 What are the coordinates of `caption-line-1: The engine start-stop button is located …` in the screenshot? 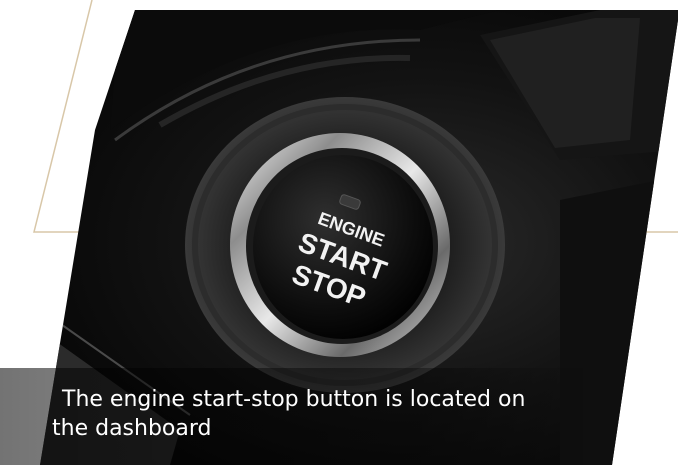 It's located at (294, 399).